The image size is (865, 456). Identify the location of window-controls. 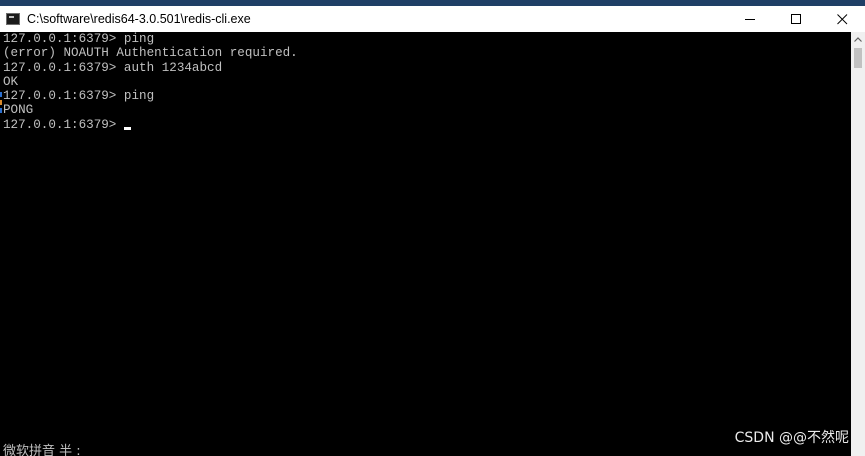
(796, 19).